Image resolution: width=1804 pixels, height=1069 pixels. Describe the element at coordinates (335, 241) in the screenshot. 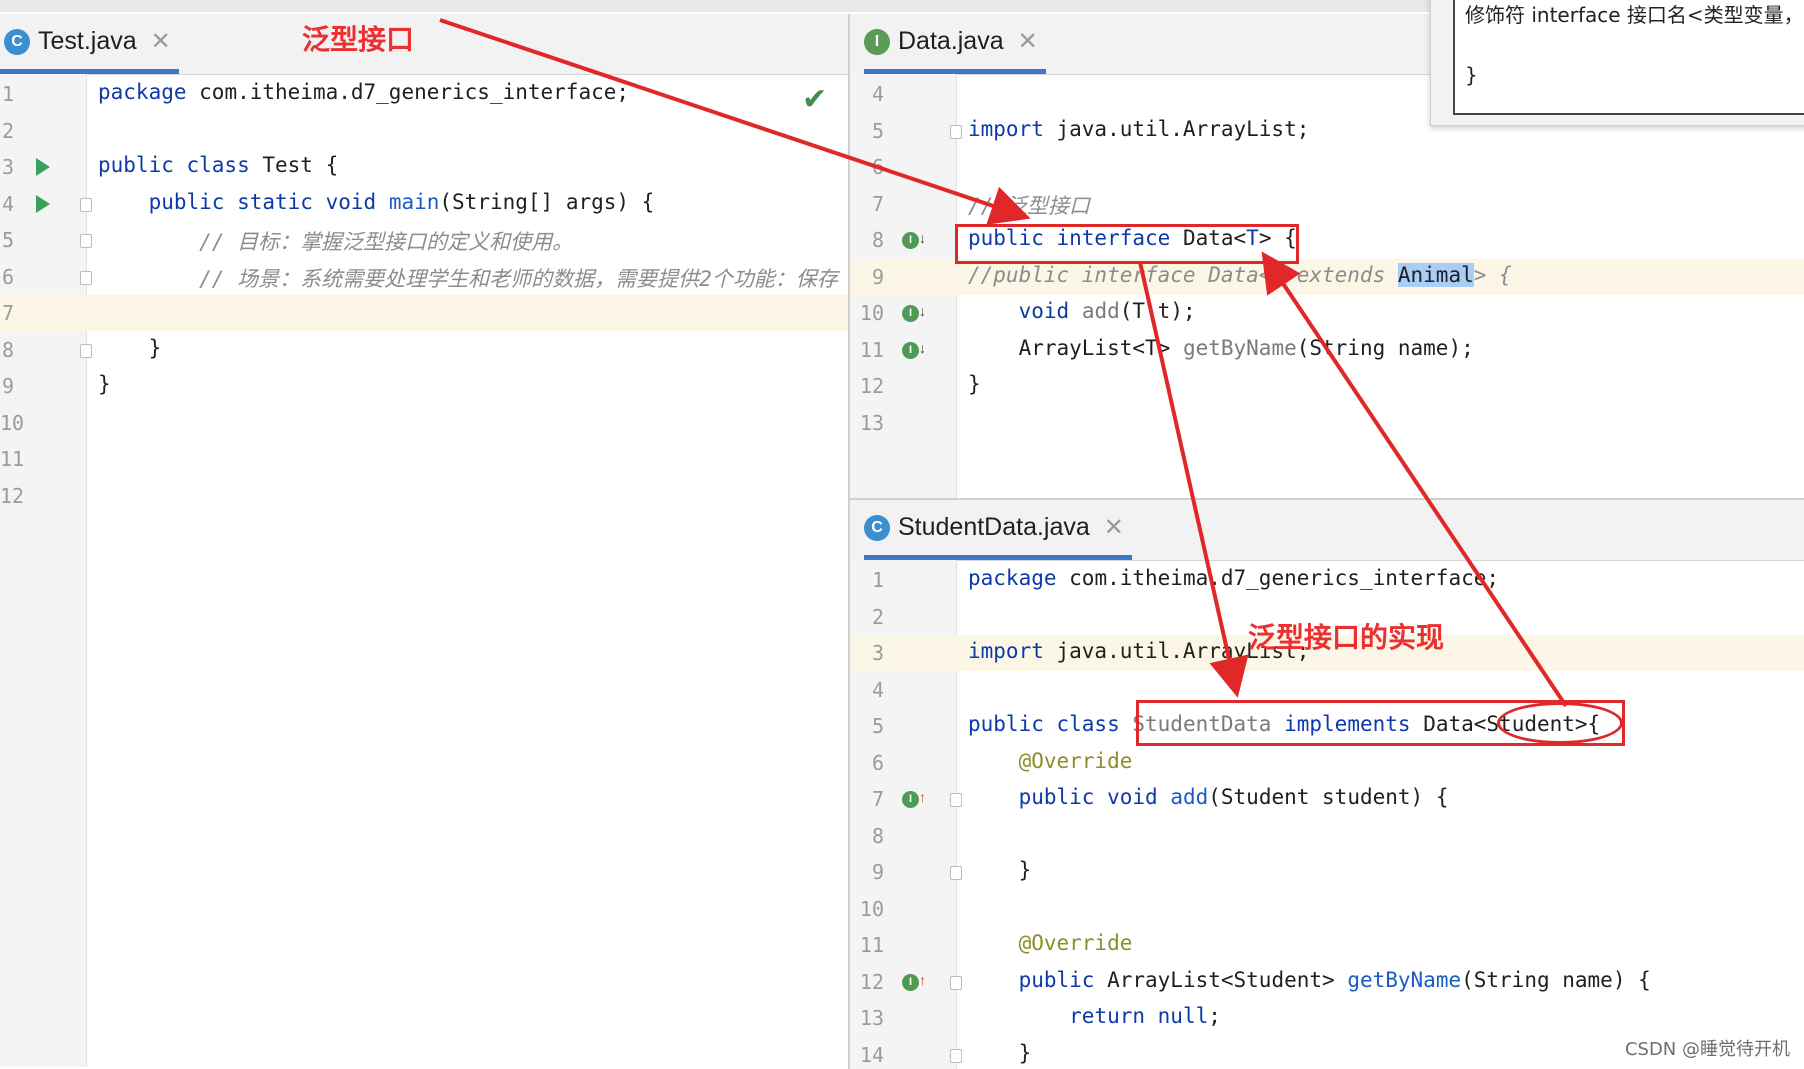

I see `code-text: // 目标：掌握泛型接口的定义和使用。` at that location.